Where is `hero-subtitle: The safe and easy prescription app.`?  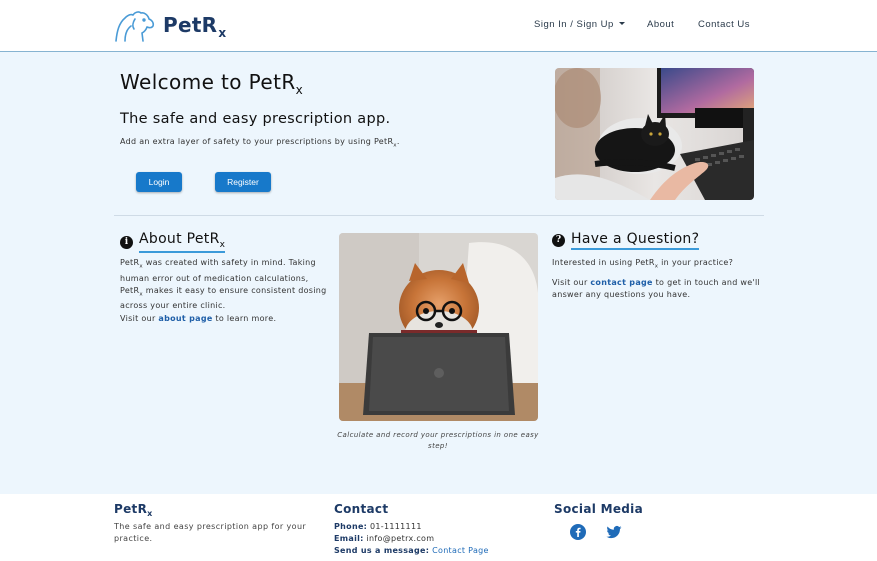 hero-subtitle: The safe and easy prescription app. is located at coordinates (255, 119).